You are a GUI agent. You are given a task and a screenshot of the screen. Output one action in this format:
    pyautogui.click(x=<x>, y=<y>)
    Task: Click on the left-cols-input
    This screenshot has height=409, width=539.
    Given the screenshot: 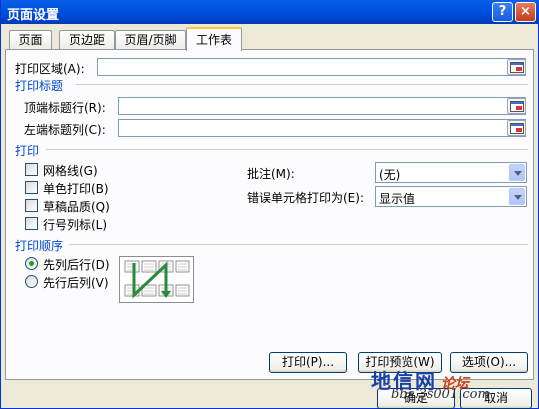 What is the action you would take?
    pyautogui.click(x=322, y=128)
    